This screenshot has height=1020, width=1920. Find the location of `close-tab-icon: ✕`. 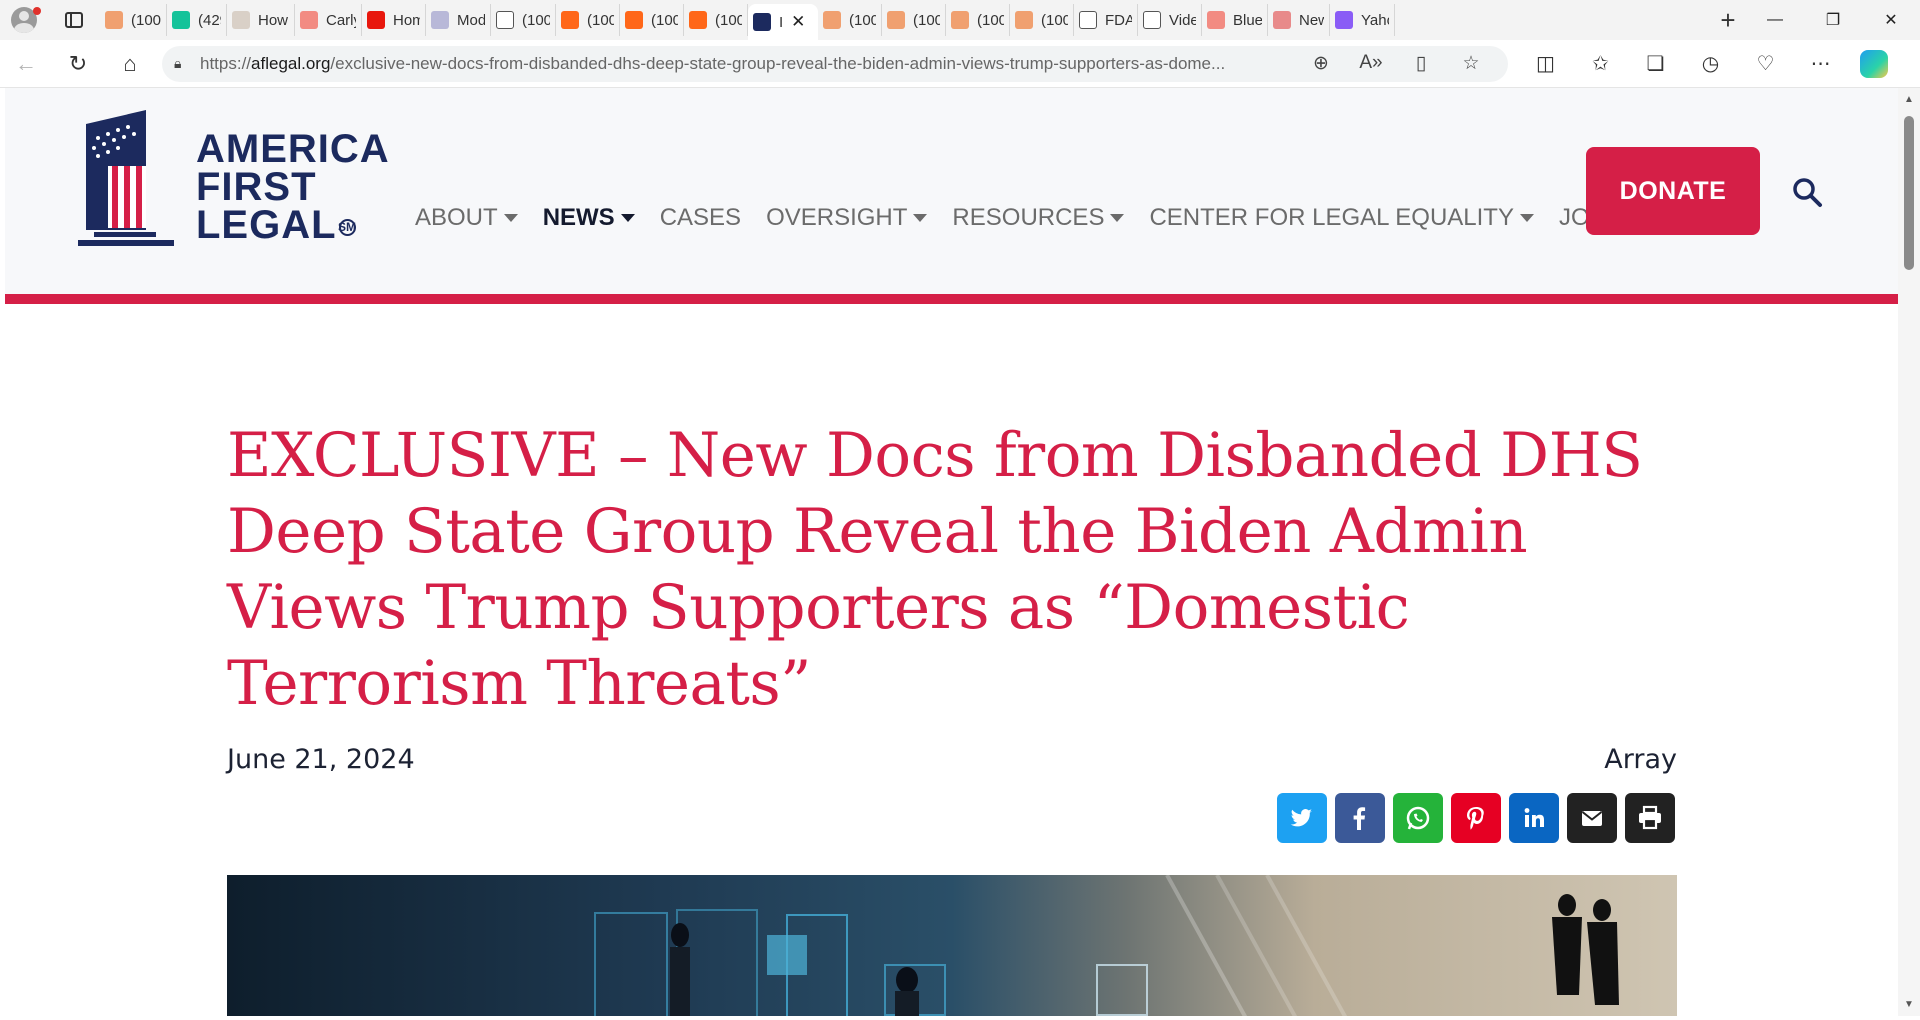

close-tab-icon: ✕ is located at coordinates (798, 22).